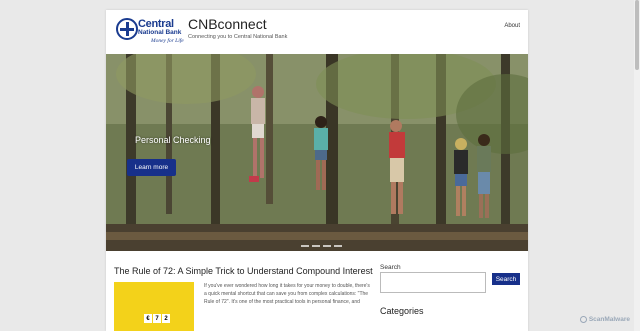 The width and height of the screenshot is (640, 331). Describe the element at coordinates (173, 140) in the screenshot. I see `hero-caption: Personal Checking` at that location.